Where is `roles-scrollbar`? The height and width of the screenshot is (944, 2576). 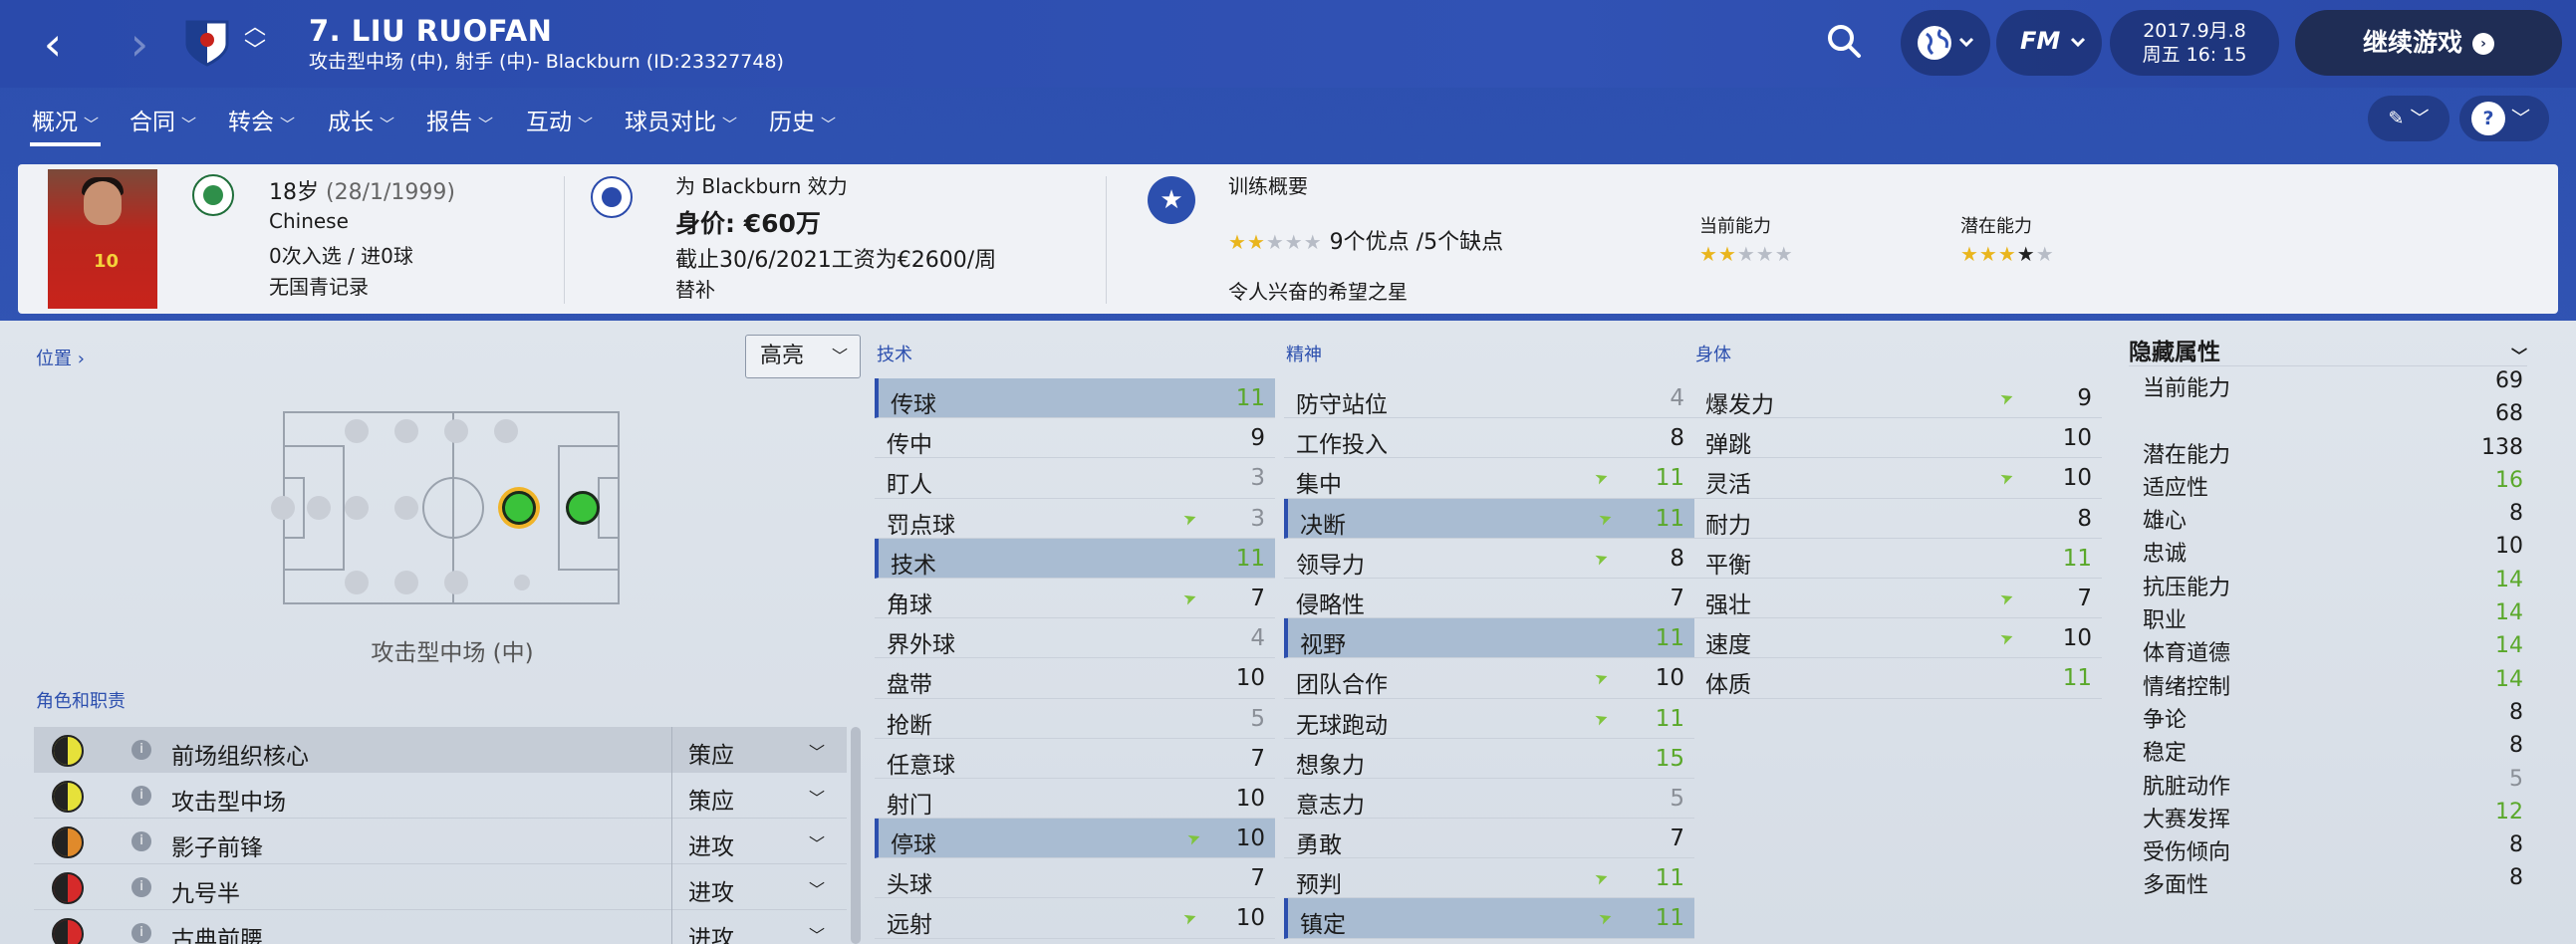 roles-scrollbar is located at coordinates (856, 835).